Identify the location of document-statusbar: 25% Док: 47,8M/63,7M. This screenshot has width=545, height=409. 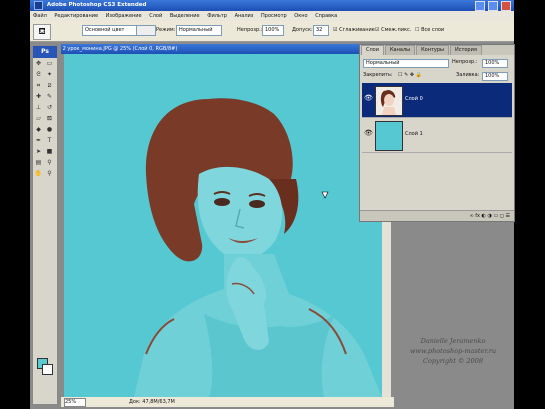
(227, 402).